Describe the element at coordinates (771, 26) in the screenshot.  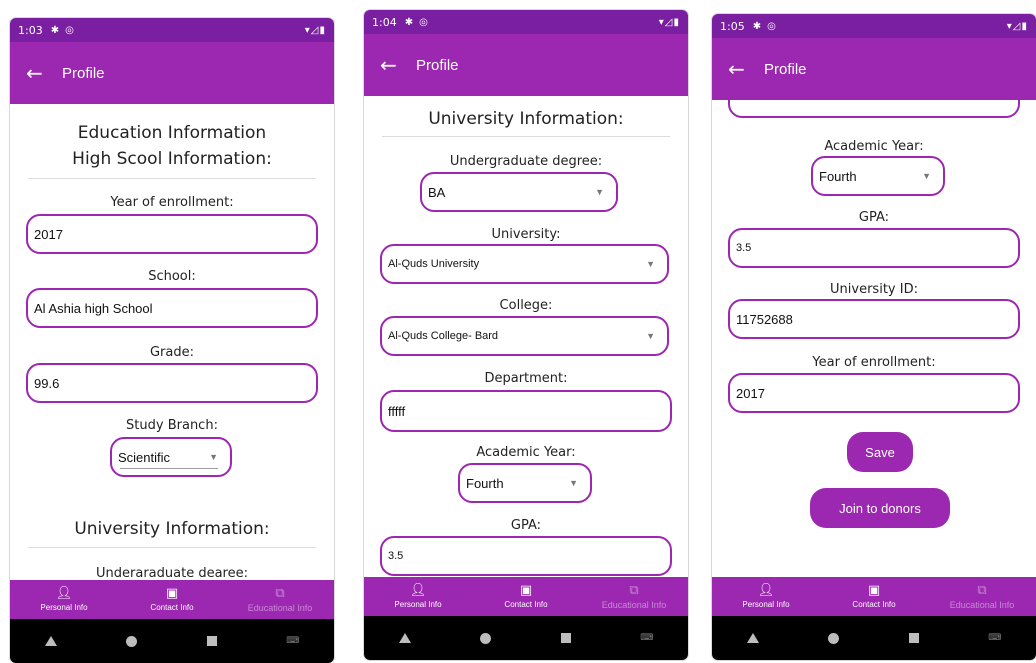
I see `notification-status-icon: ◎` at that location.